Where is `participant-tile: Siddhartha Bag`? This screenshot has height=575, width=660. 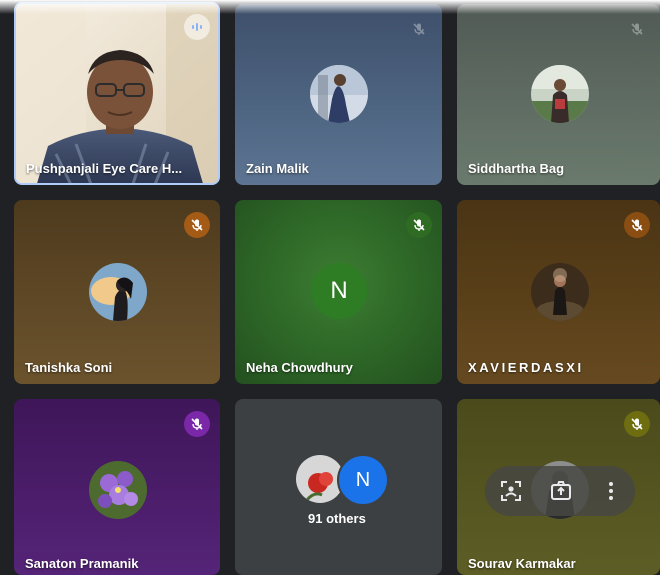 participant-tile: Siddhartha Bag is located at coordinates (558, 94).